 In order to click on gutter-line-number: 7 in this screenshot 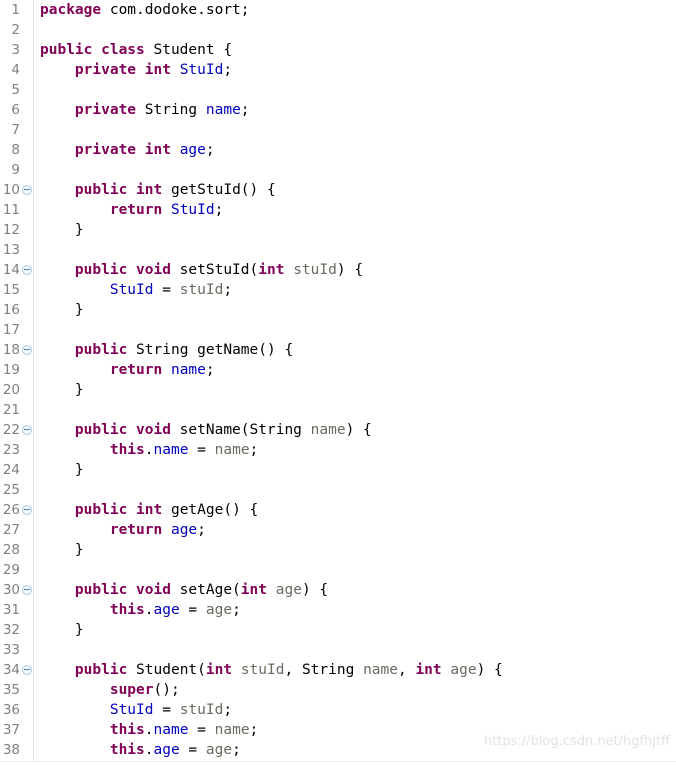, I will do `click(16, 130)`.